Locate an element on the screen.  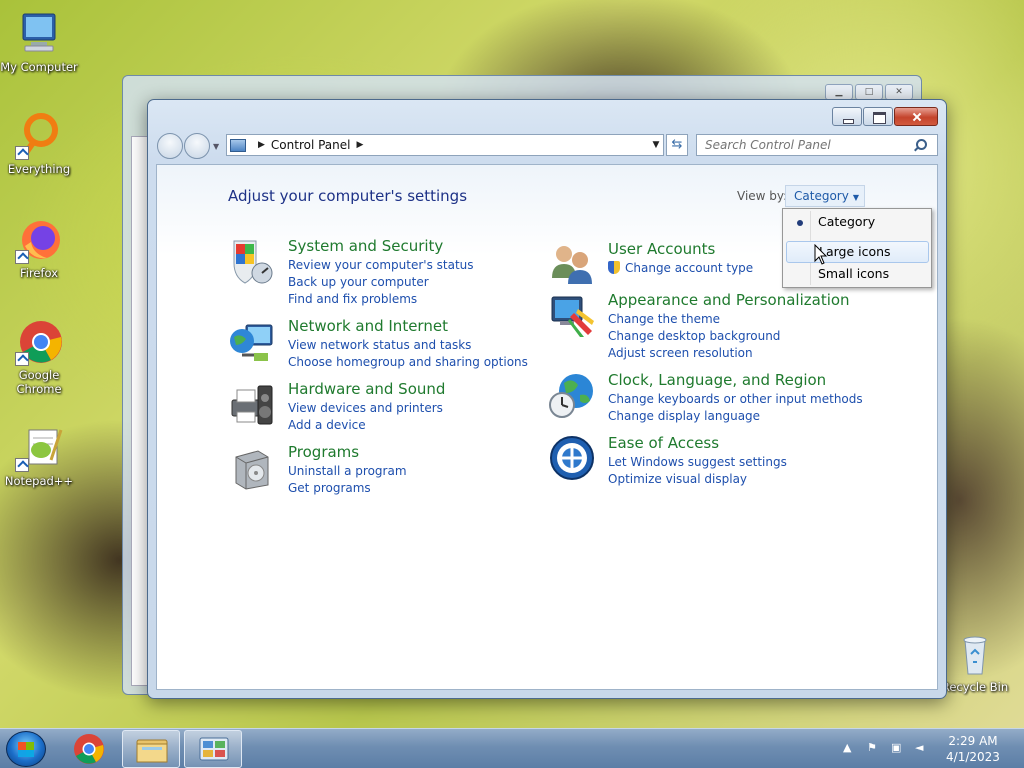
refresh-button: ⇆ is located at coordinates (677, 145).